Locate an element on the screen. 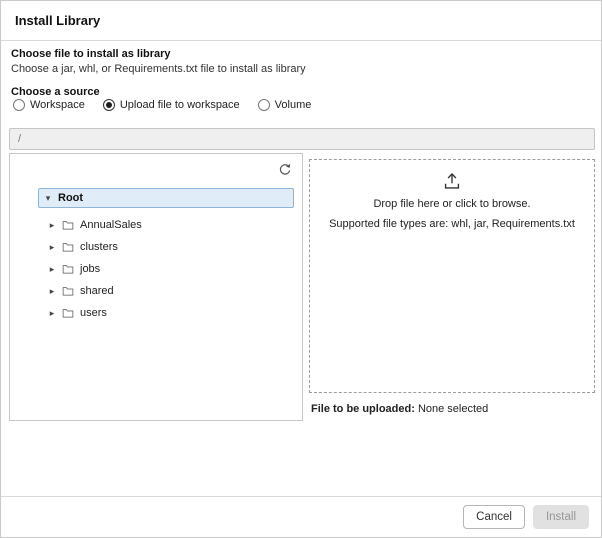 The width and height of the screenshot is (602, 538). radio-circle-volume is located at coordinates (263, 105).